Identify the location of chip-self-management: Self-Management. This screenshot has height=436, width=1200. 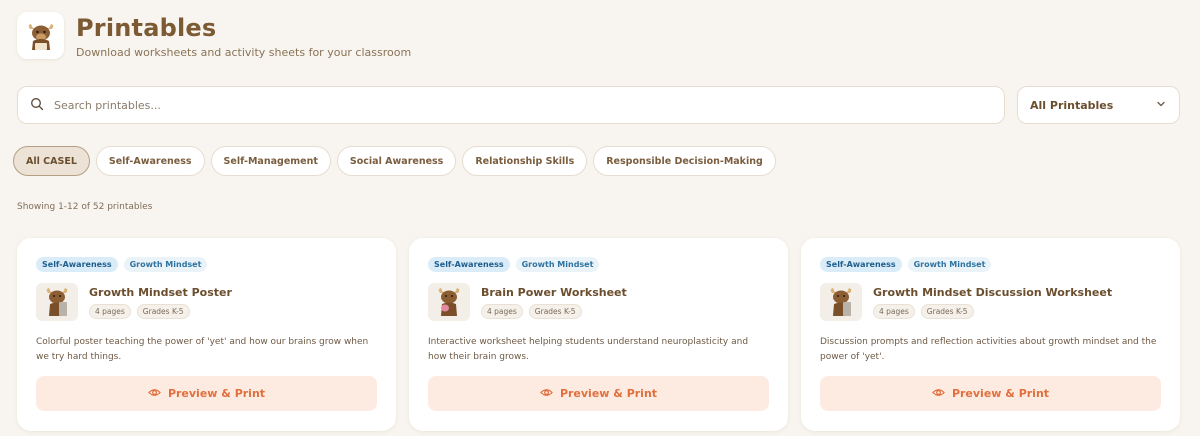
(270, 161).